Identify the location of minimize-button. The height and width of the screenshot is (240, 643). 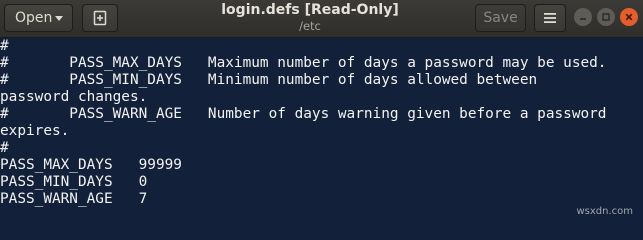
(583, 17).